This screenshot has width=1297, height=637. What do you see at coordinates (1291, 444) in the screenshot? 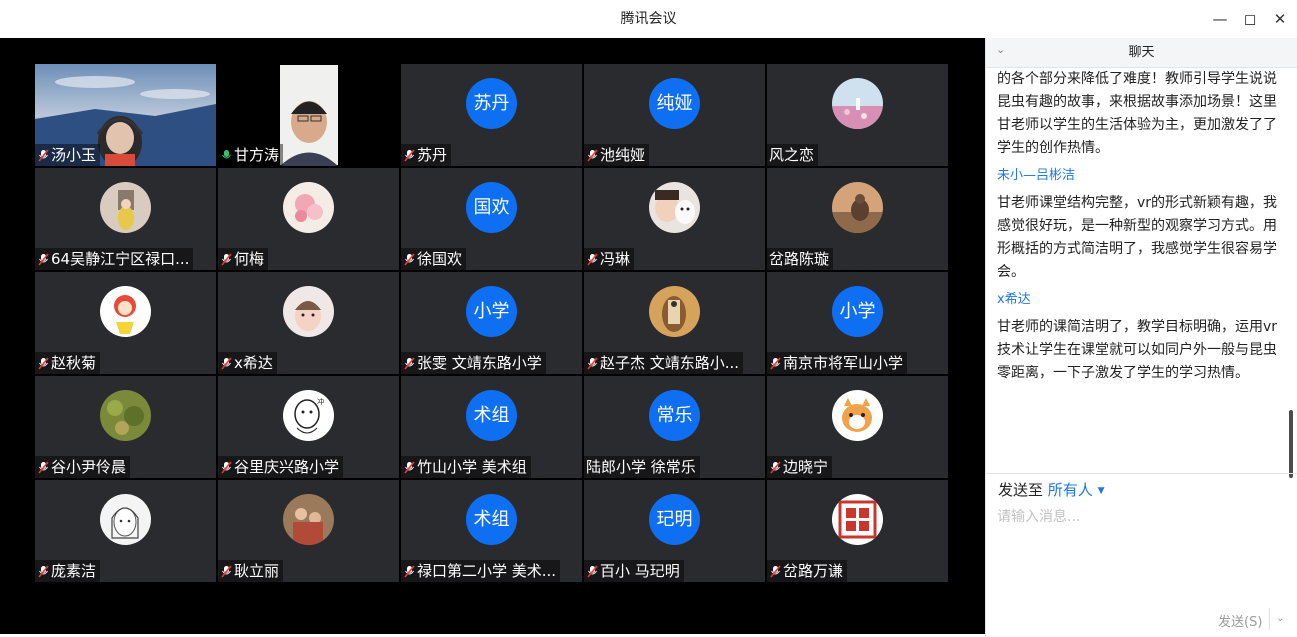
I see `chat-scrollbar` at bounding box center [1291, 444].